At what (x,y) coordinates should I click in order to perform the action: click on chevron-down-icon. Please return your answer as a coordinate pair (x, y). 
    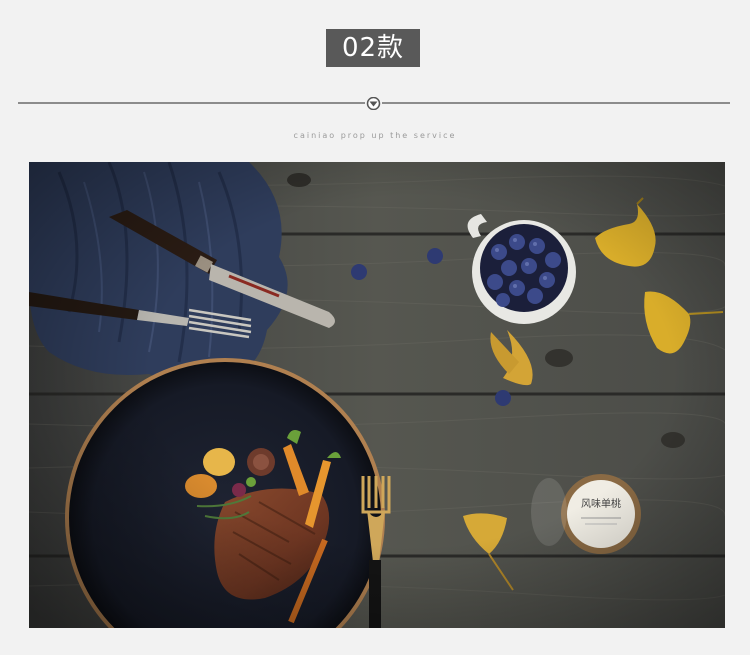
    Looking at the image, I should click on (373, 103).